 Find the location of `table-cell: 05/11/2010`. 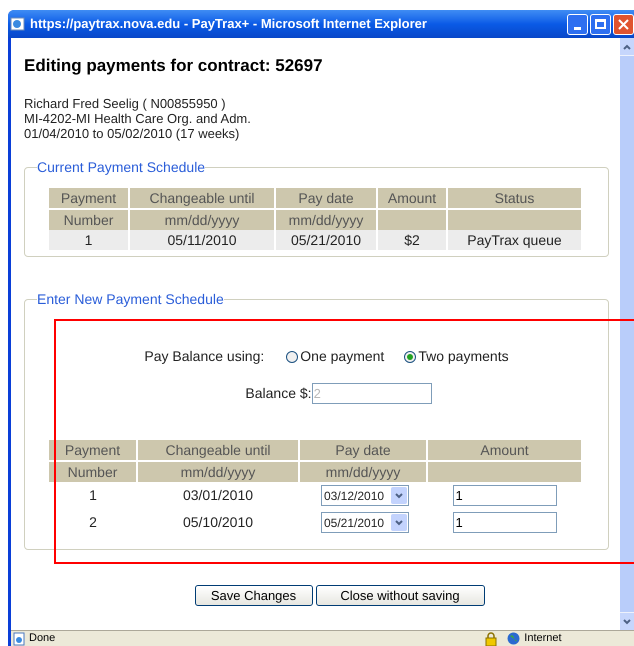

table-cell: 05/11/2010 is located at coordinates (202, 240).